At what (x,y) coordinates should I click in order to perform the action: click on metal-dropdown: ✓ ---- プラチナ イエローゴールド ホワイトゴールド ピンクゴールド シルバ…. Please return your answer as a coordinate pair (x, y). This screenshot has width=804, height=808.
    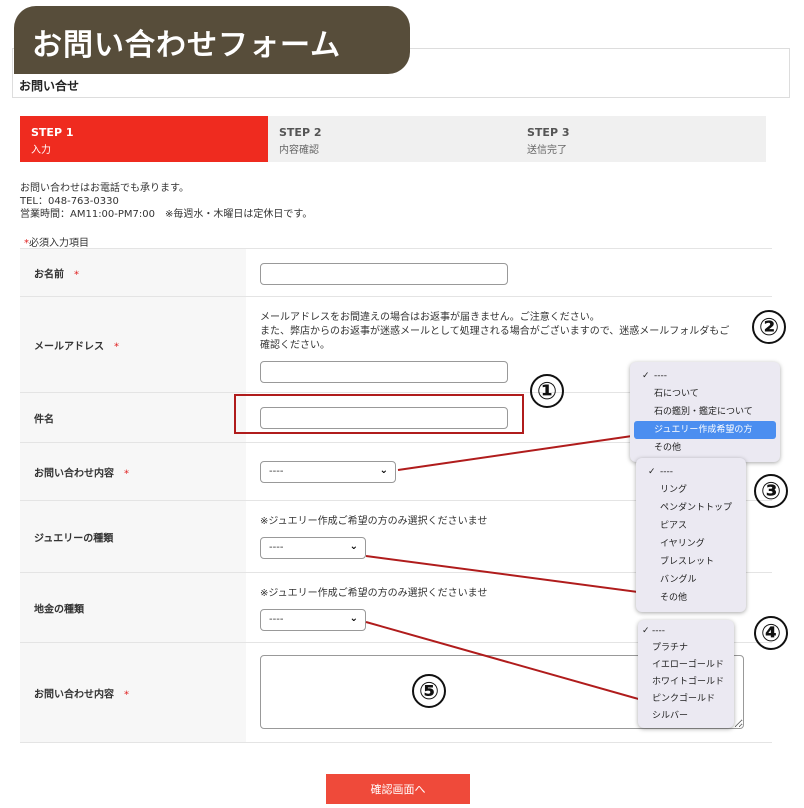
    Looking at the image, I should click on (686, 674).